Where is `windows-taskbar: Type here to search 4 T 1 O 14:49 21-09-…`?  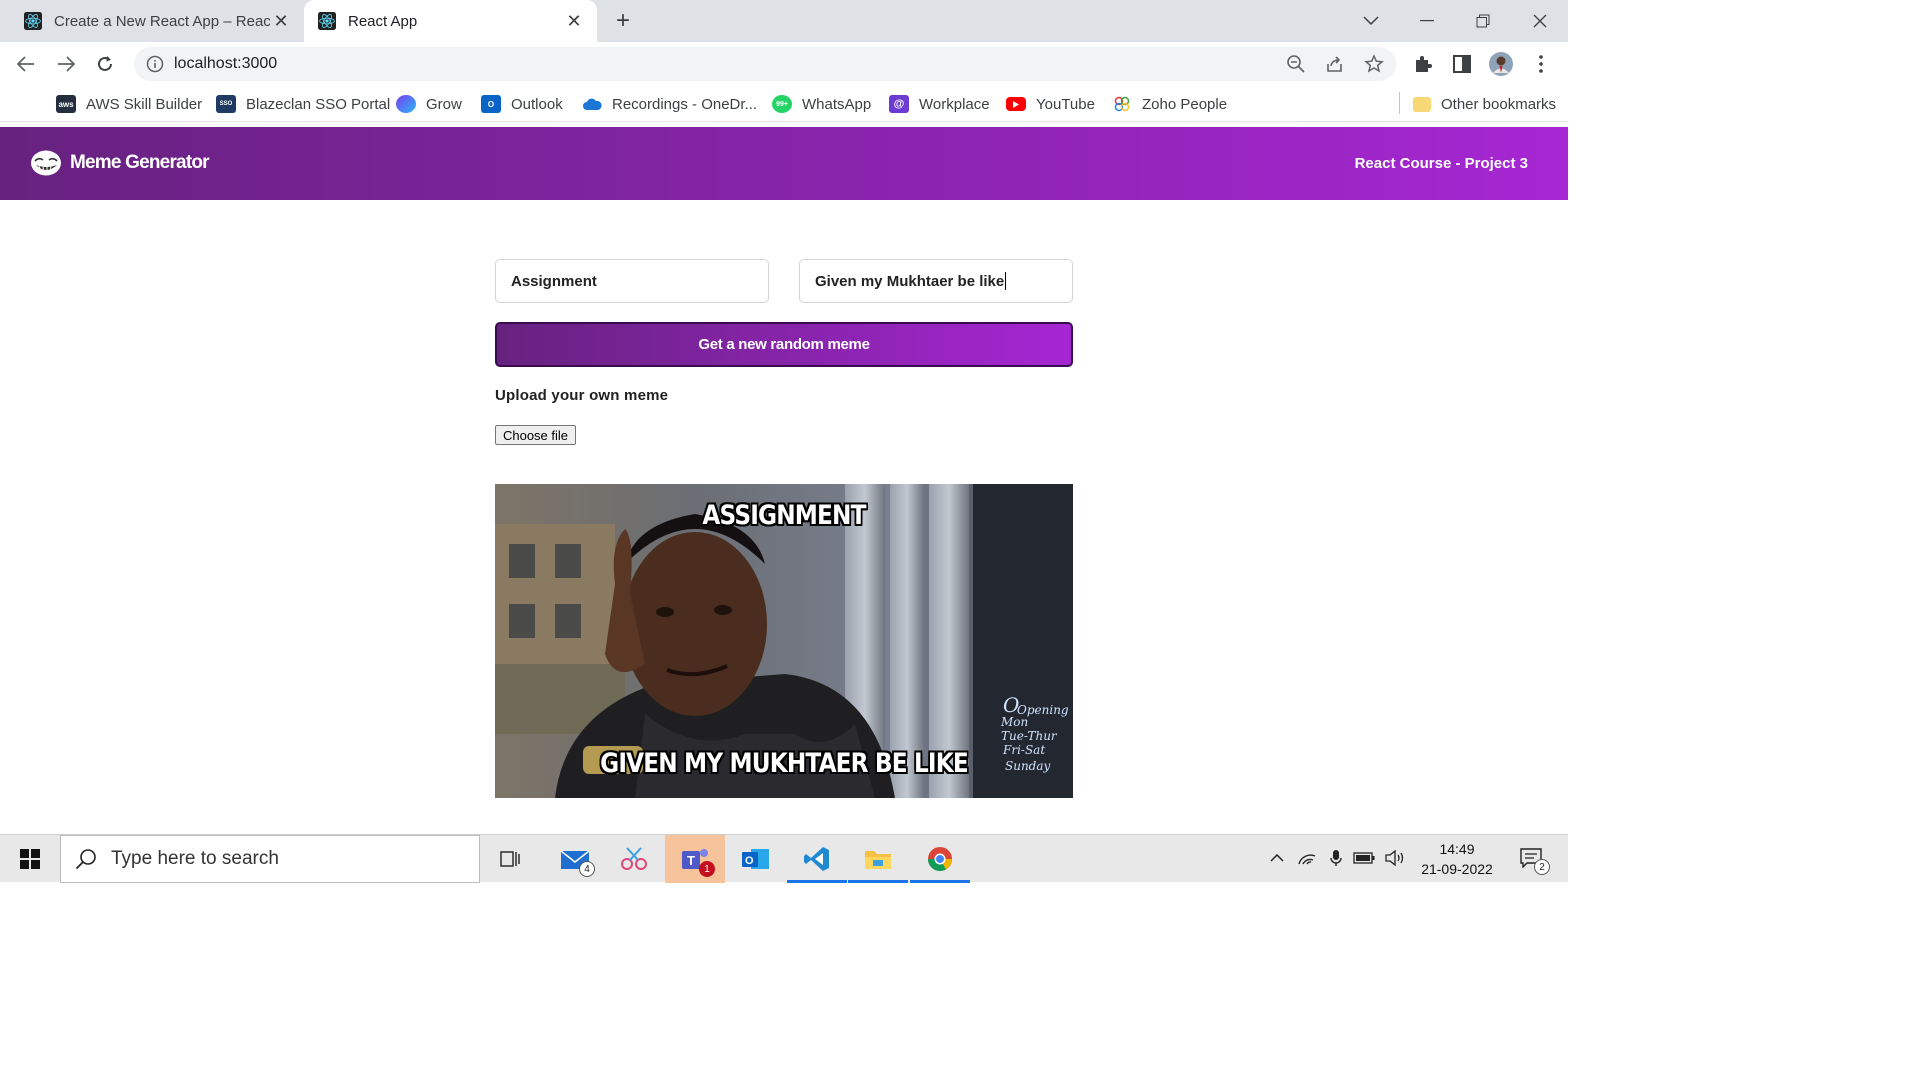
windows-taskbar: Type here to search 4 T 1 O 14:49 21-09-… is located at coordinates (784, 858).